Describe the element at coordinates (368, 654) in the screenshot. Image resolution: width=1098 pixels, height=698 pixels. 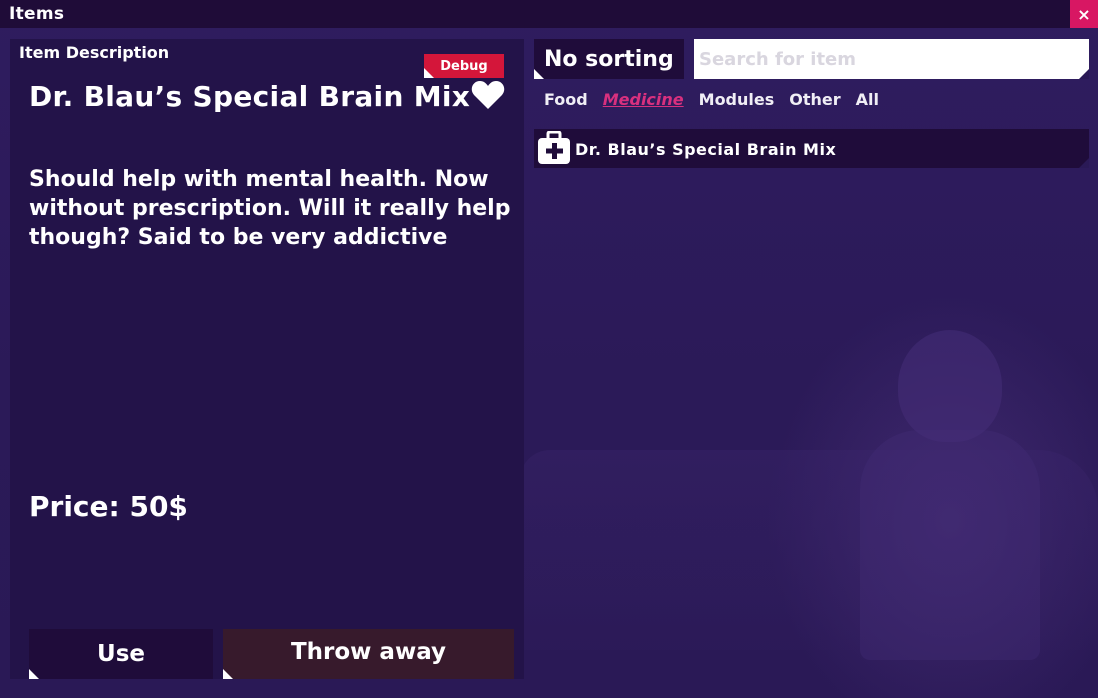
I see `throw-away-button: Throw away` at that location.